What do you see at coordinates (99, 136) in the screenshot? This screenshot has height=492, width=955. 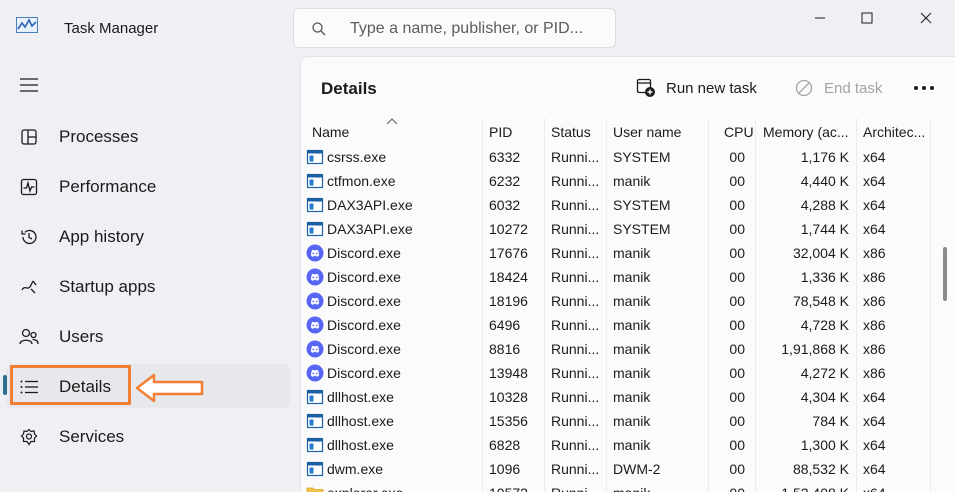 I see `sidebar-item-label: Processes` at bounding box center [99, 136].